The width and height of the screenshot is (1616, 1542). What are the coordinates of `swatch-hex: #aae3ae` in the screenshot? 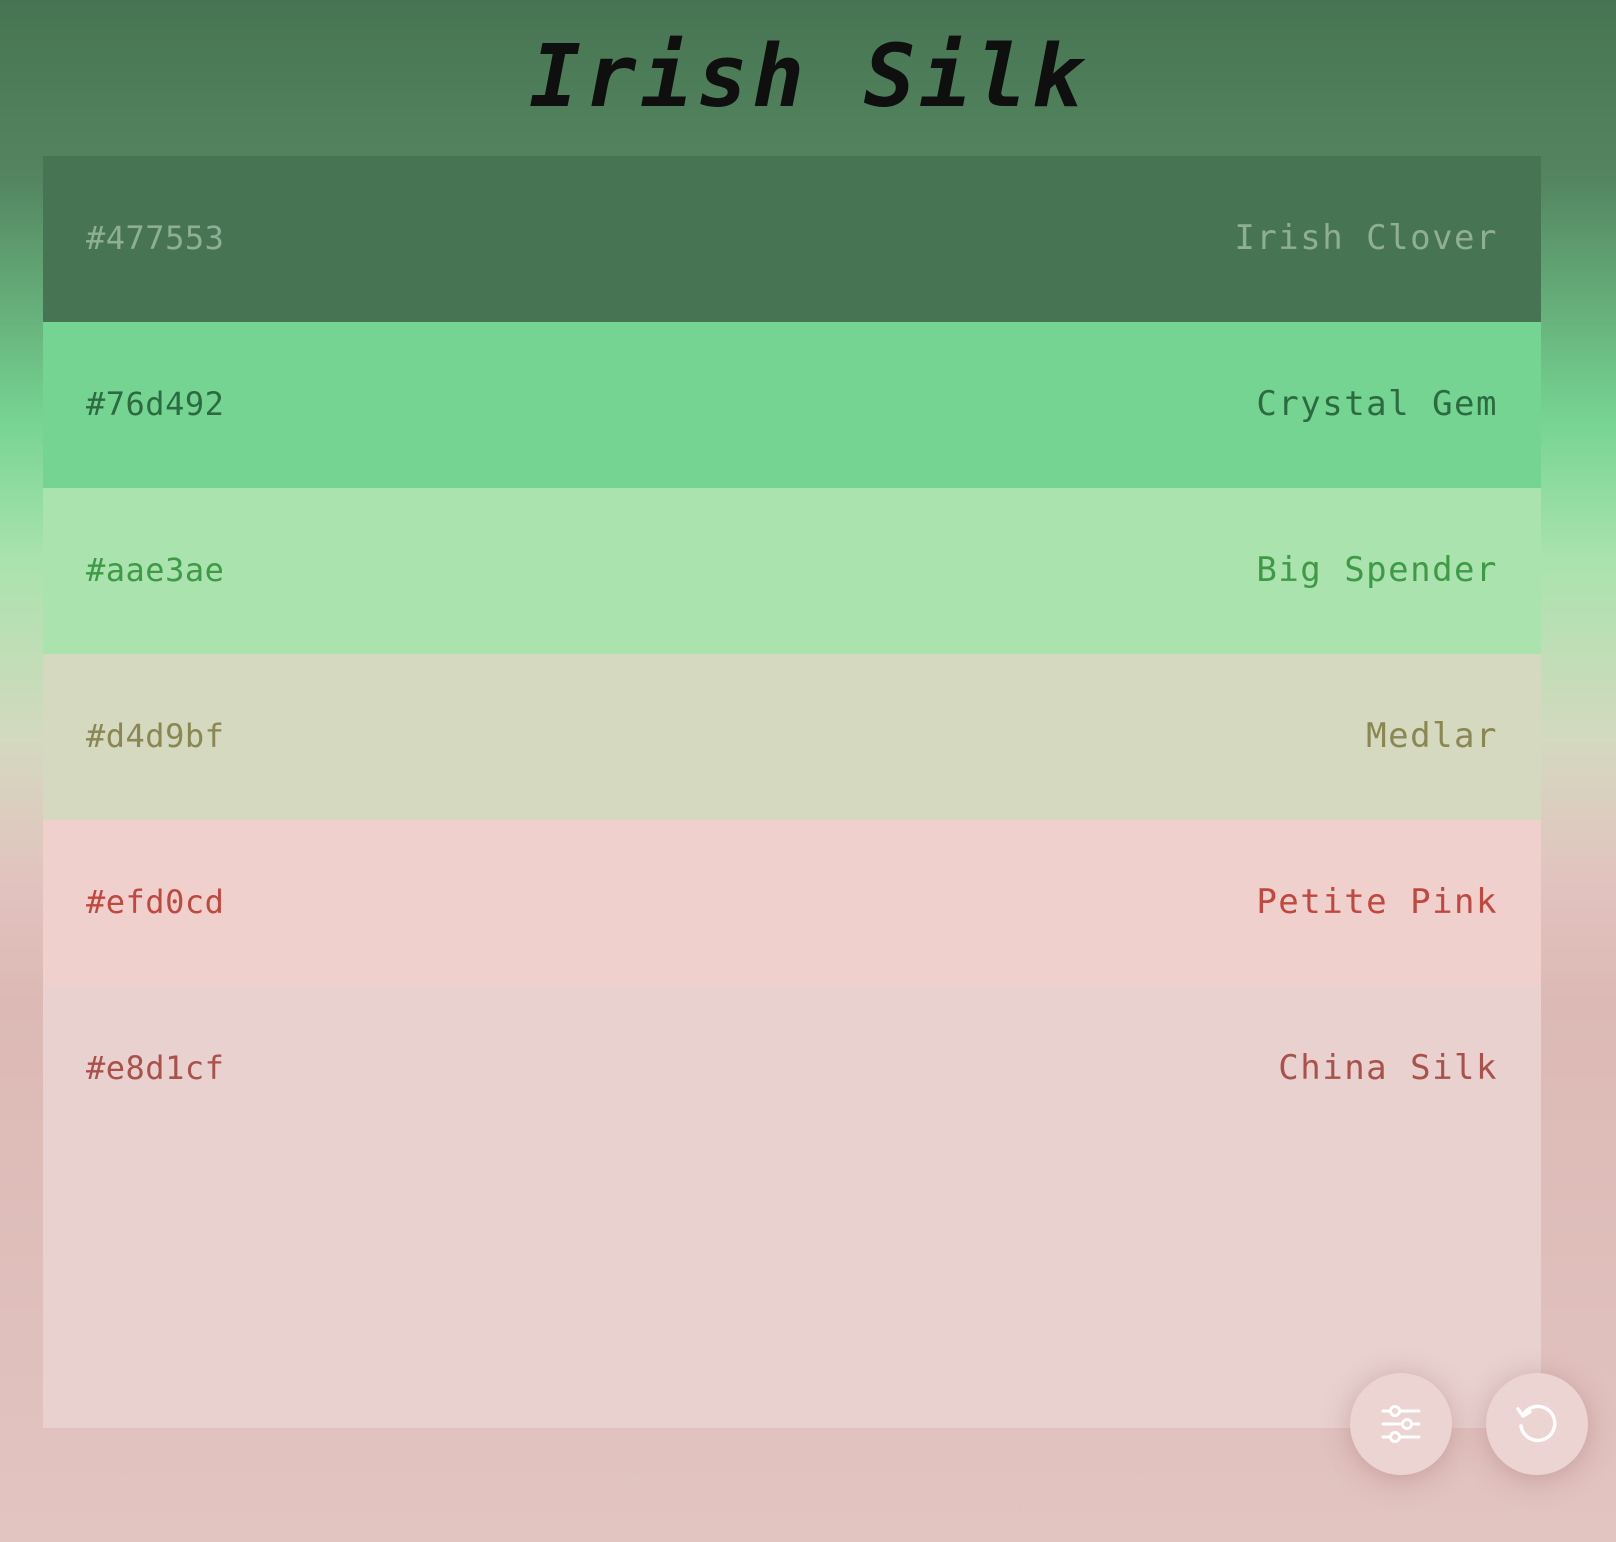 It's located at (155, 570).